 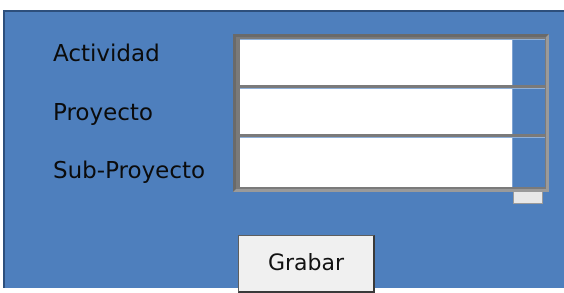 I want to click on actividad-listbox-scrollbar, so click(x=528, y=62).